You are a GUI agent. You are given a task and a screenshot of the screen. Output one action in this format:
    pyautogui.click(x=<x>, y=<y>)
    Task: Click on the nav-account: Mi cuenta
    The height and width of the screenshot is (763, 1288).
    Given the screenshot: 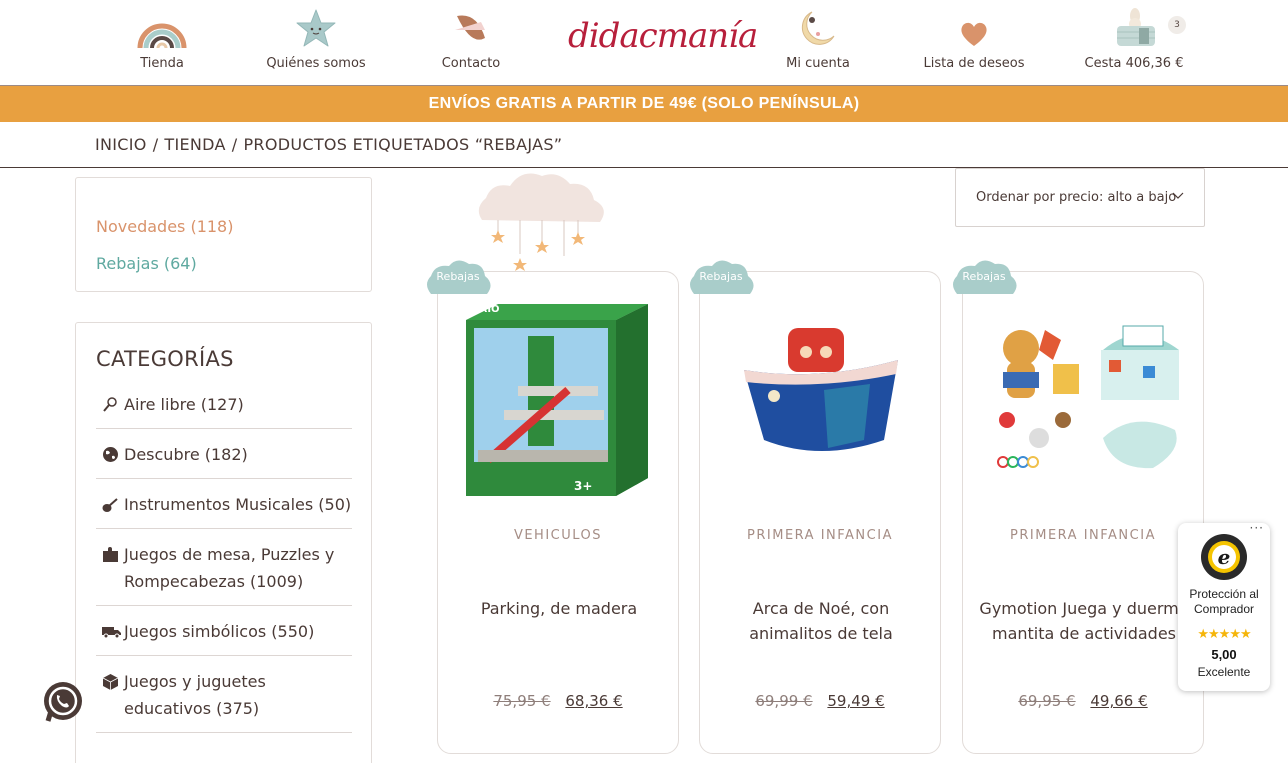 What is the action you would take?
    pyautogui.click(x=818, y=43)
    